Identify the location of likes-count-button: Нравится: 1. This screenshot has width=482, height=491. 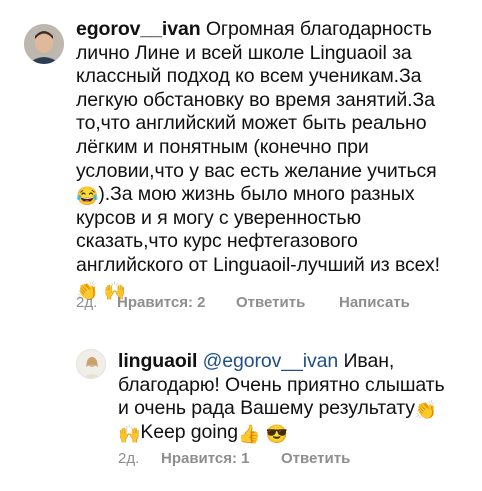
(205, 458).